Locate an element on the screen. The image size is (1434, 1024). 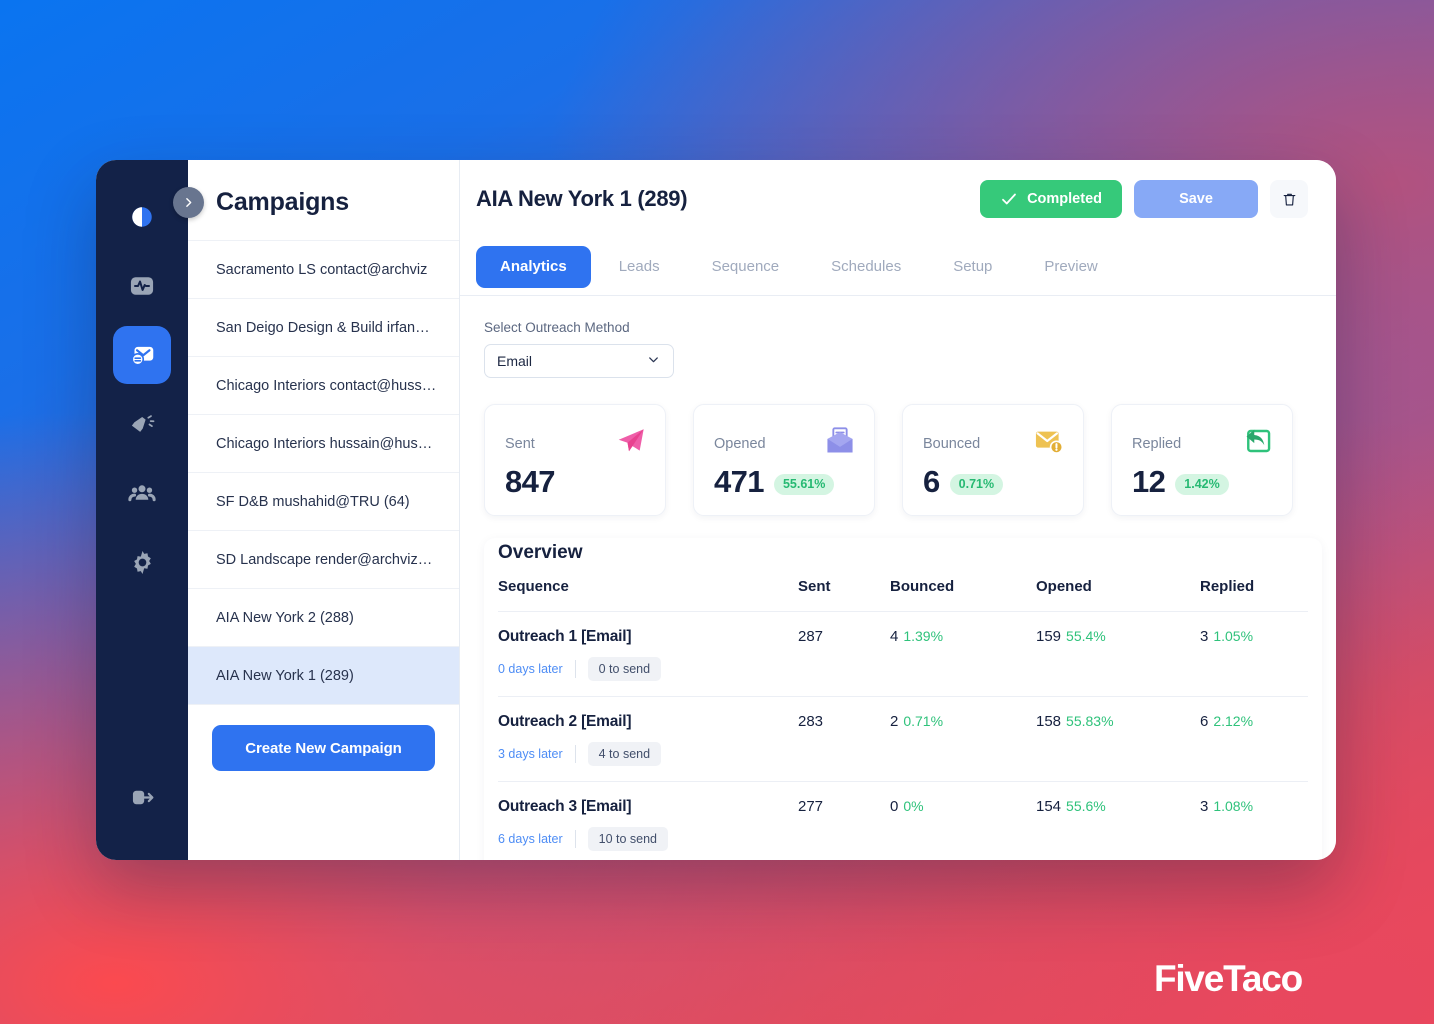
stat-label: Replied is located at coordinates (1157, 443).